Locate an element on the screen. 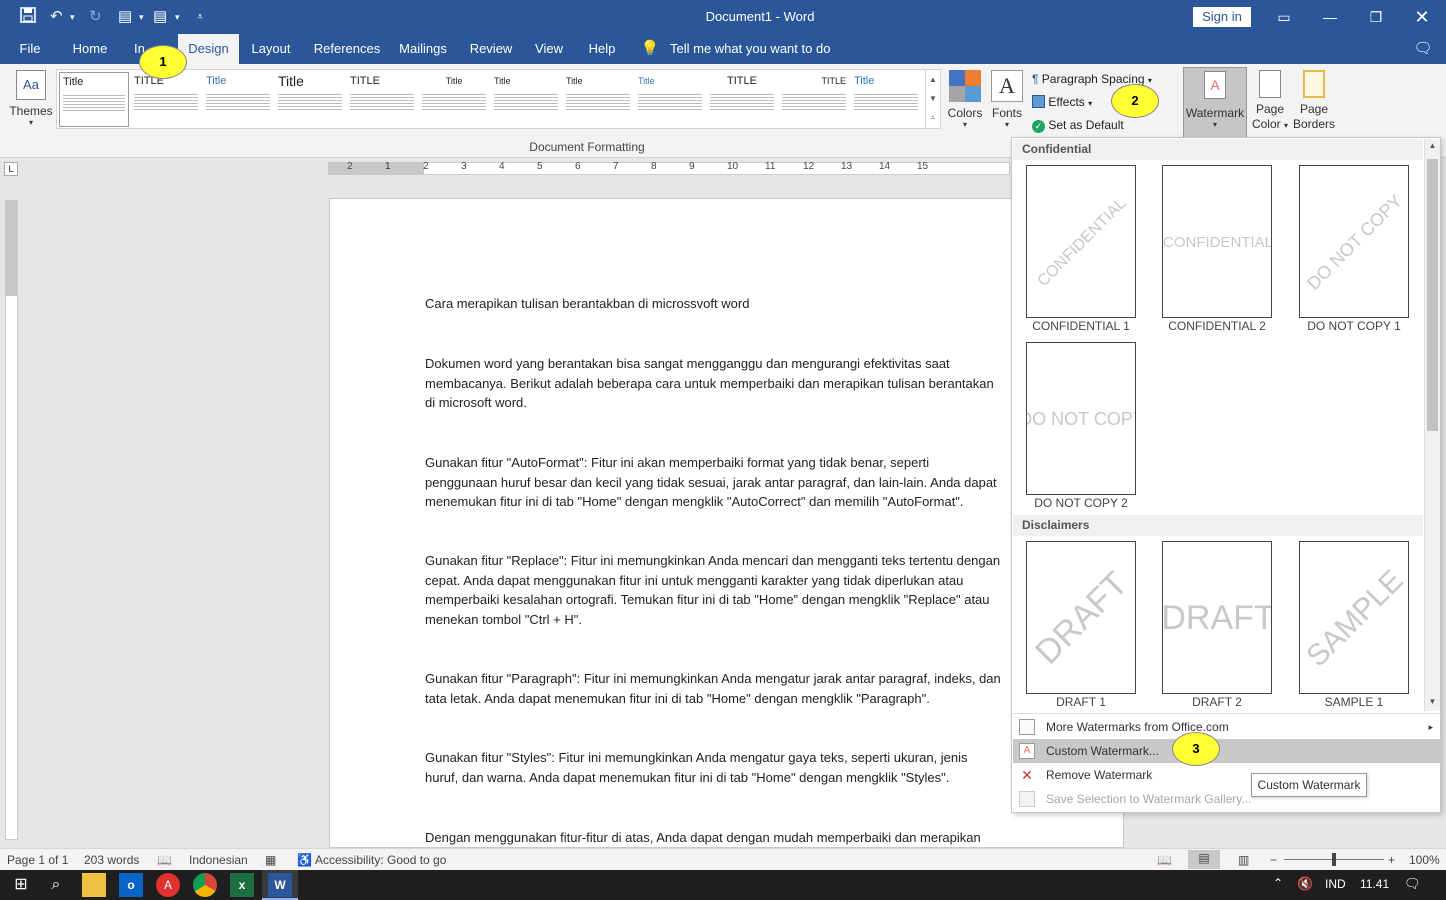 This screenshot has width=1446, height=900. app-icon: A is located at coordinates (168, 885).